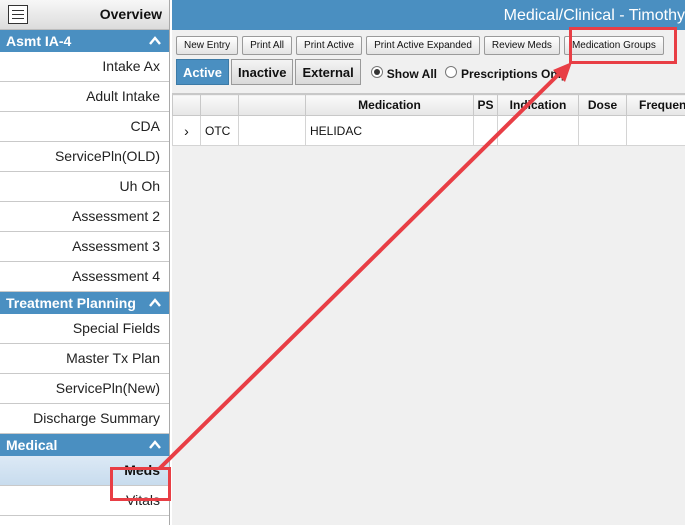  What do you see at coordinates (18, 14) in the screenshot?
I see `list-icon` at bounding box center [18, 14].